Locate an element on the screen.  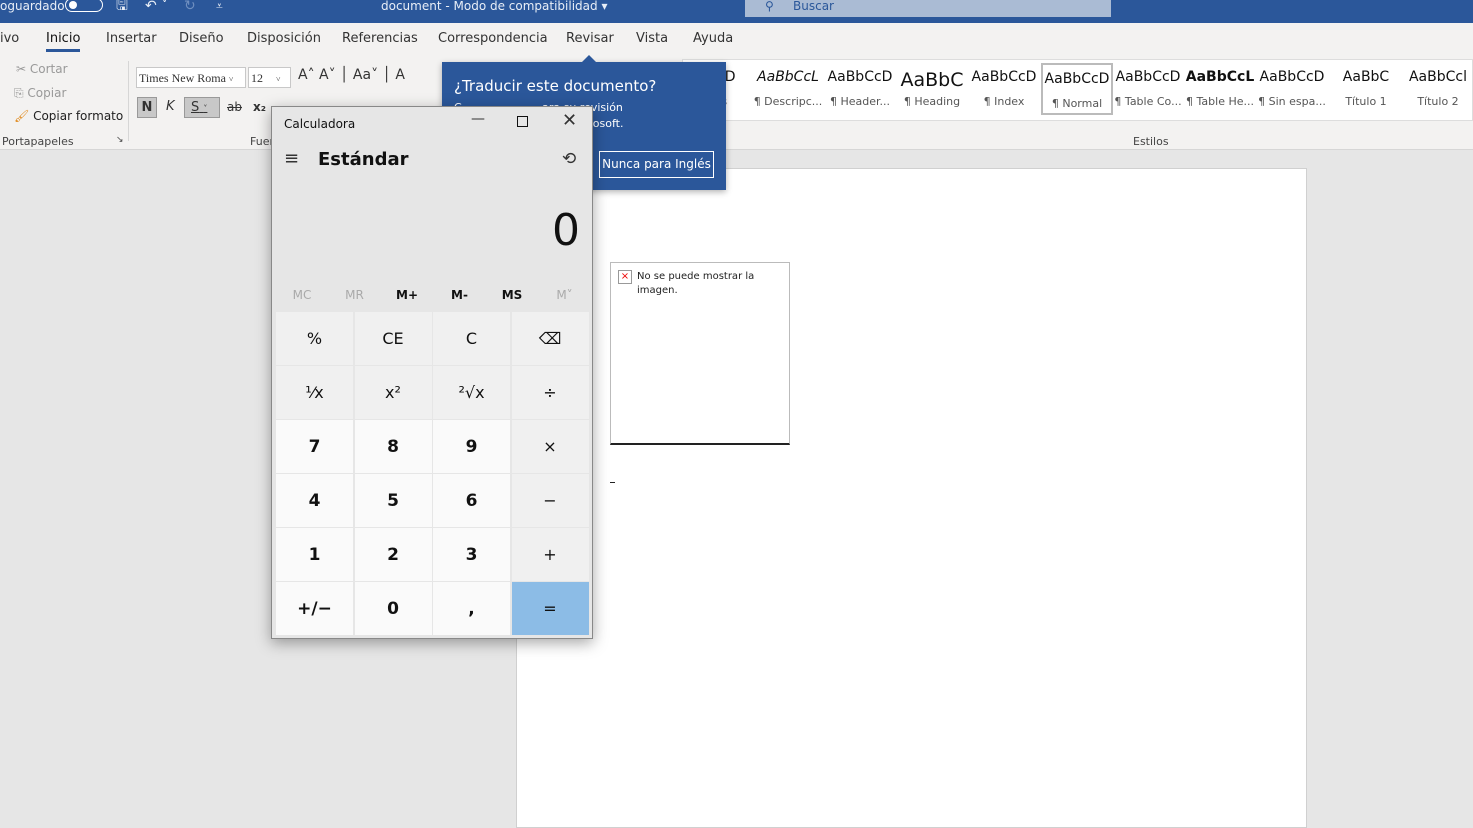
key-divide: ÷ is located at coordinates (550, 392).